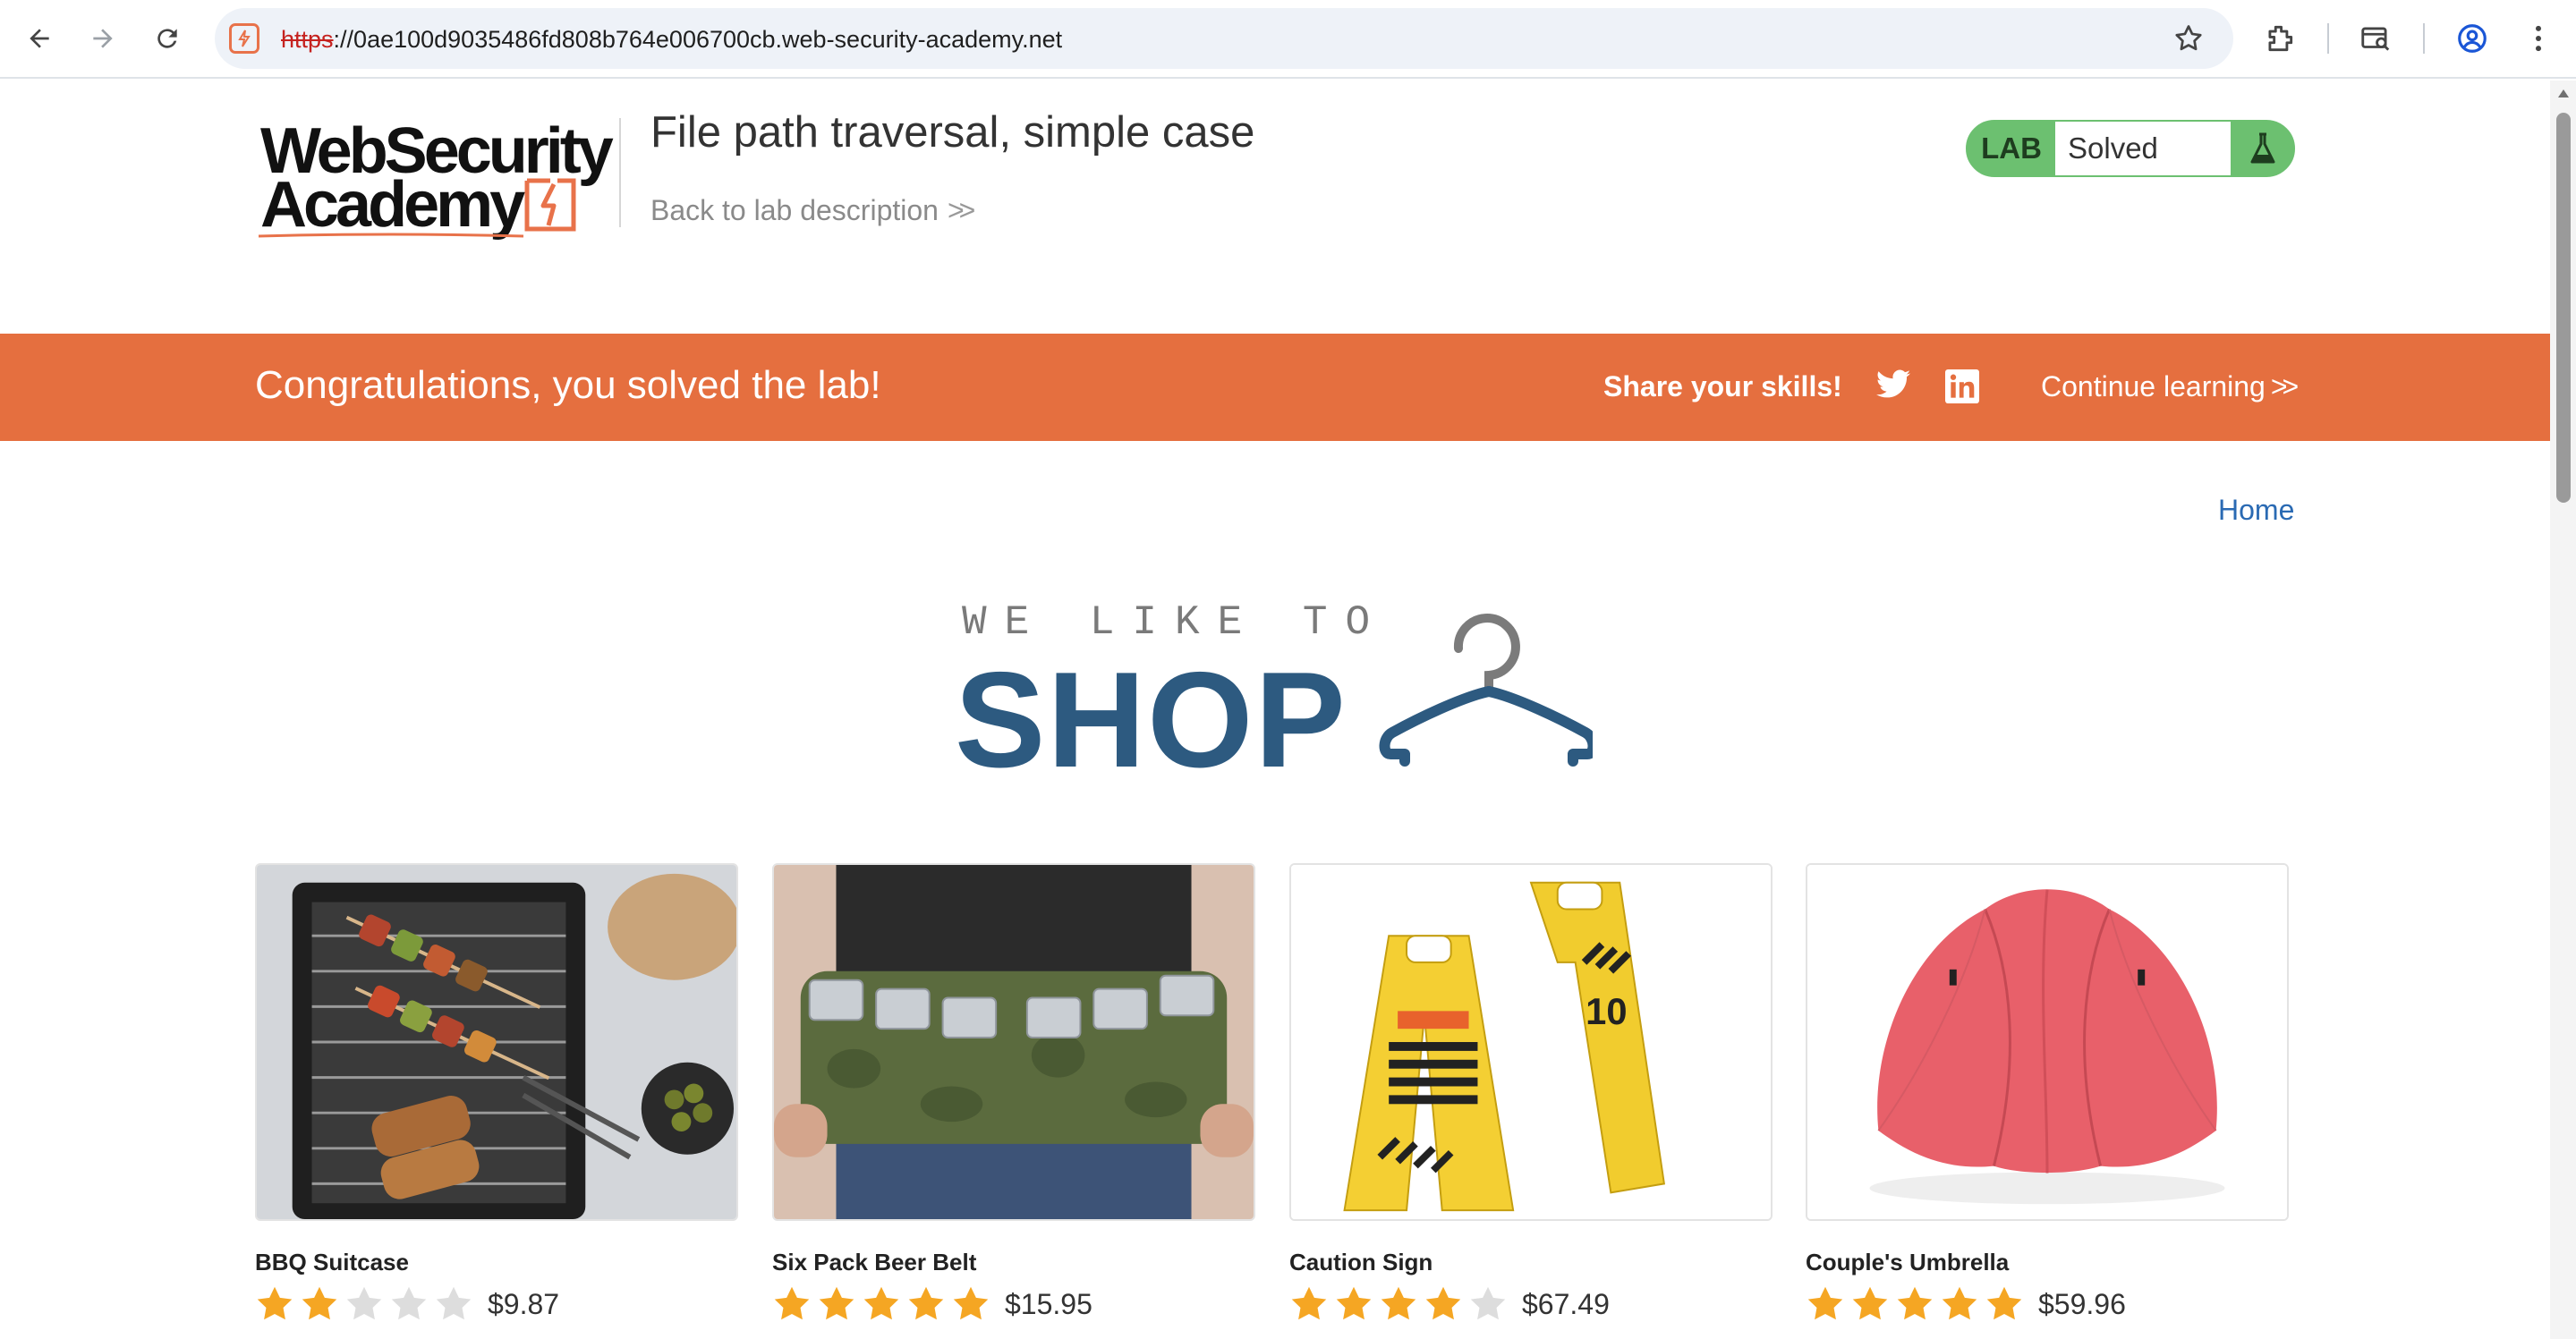 Image resolution: width=2576 pixels, height=1339 pixels. What do you see at coordinates (1893, 386) in the screenshot?
I see `twitter-icon` at bounding box center [1893, 386].